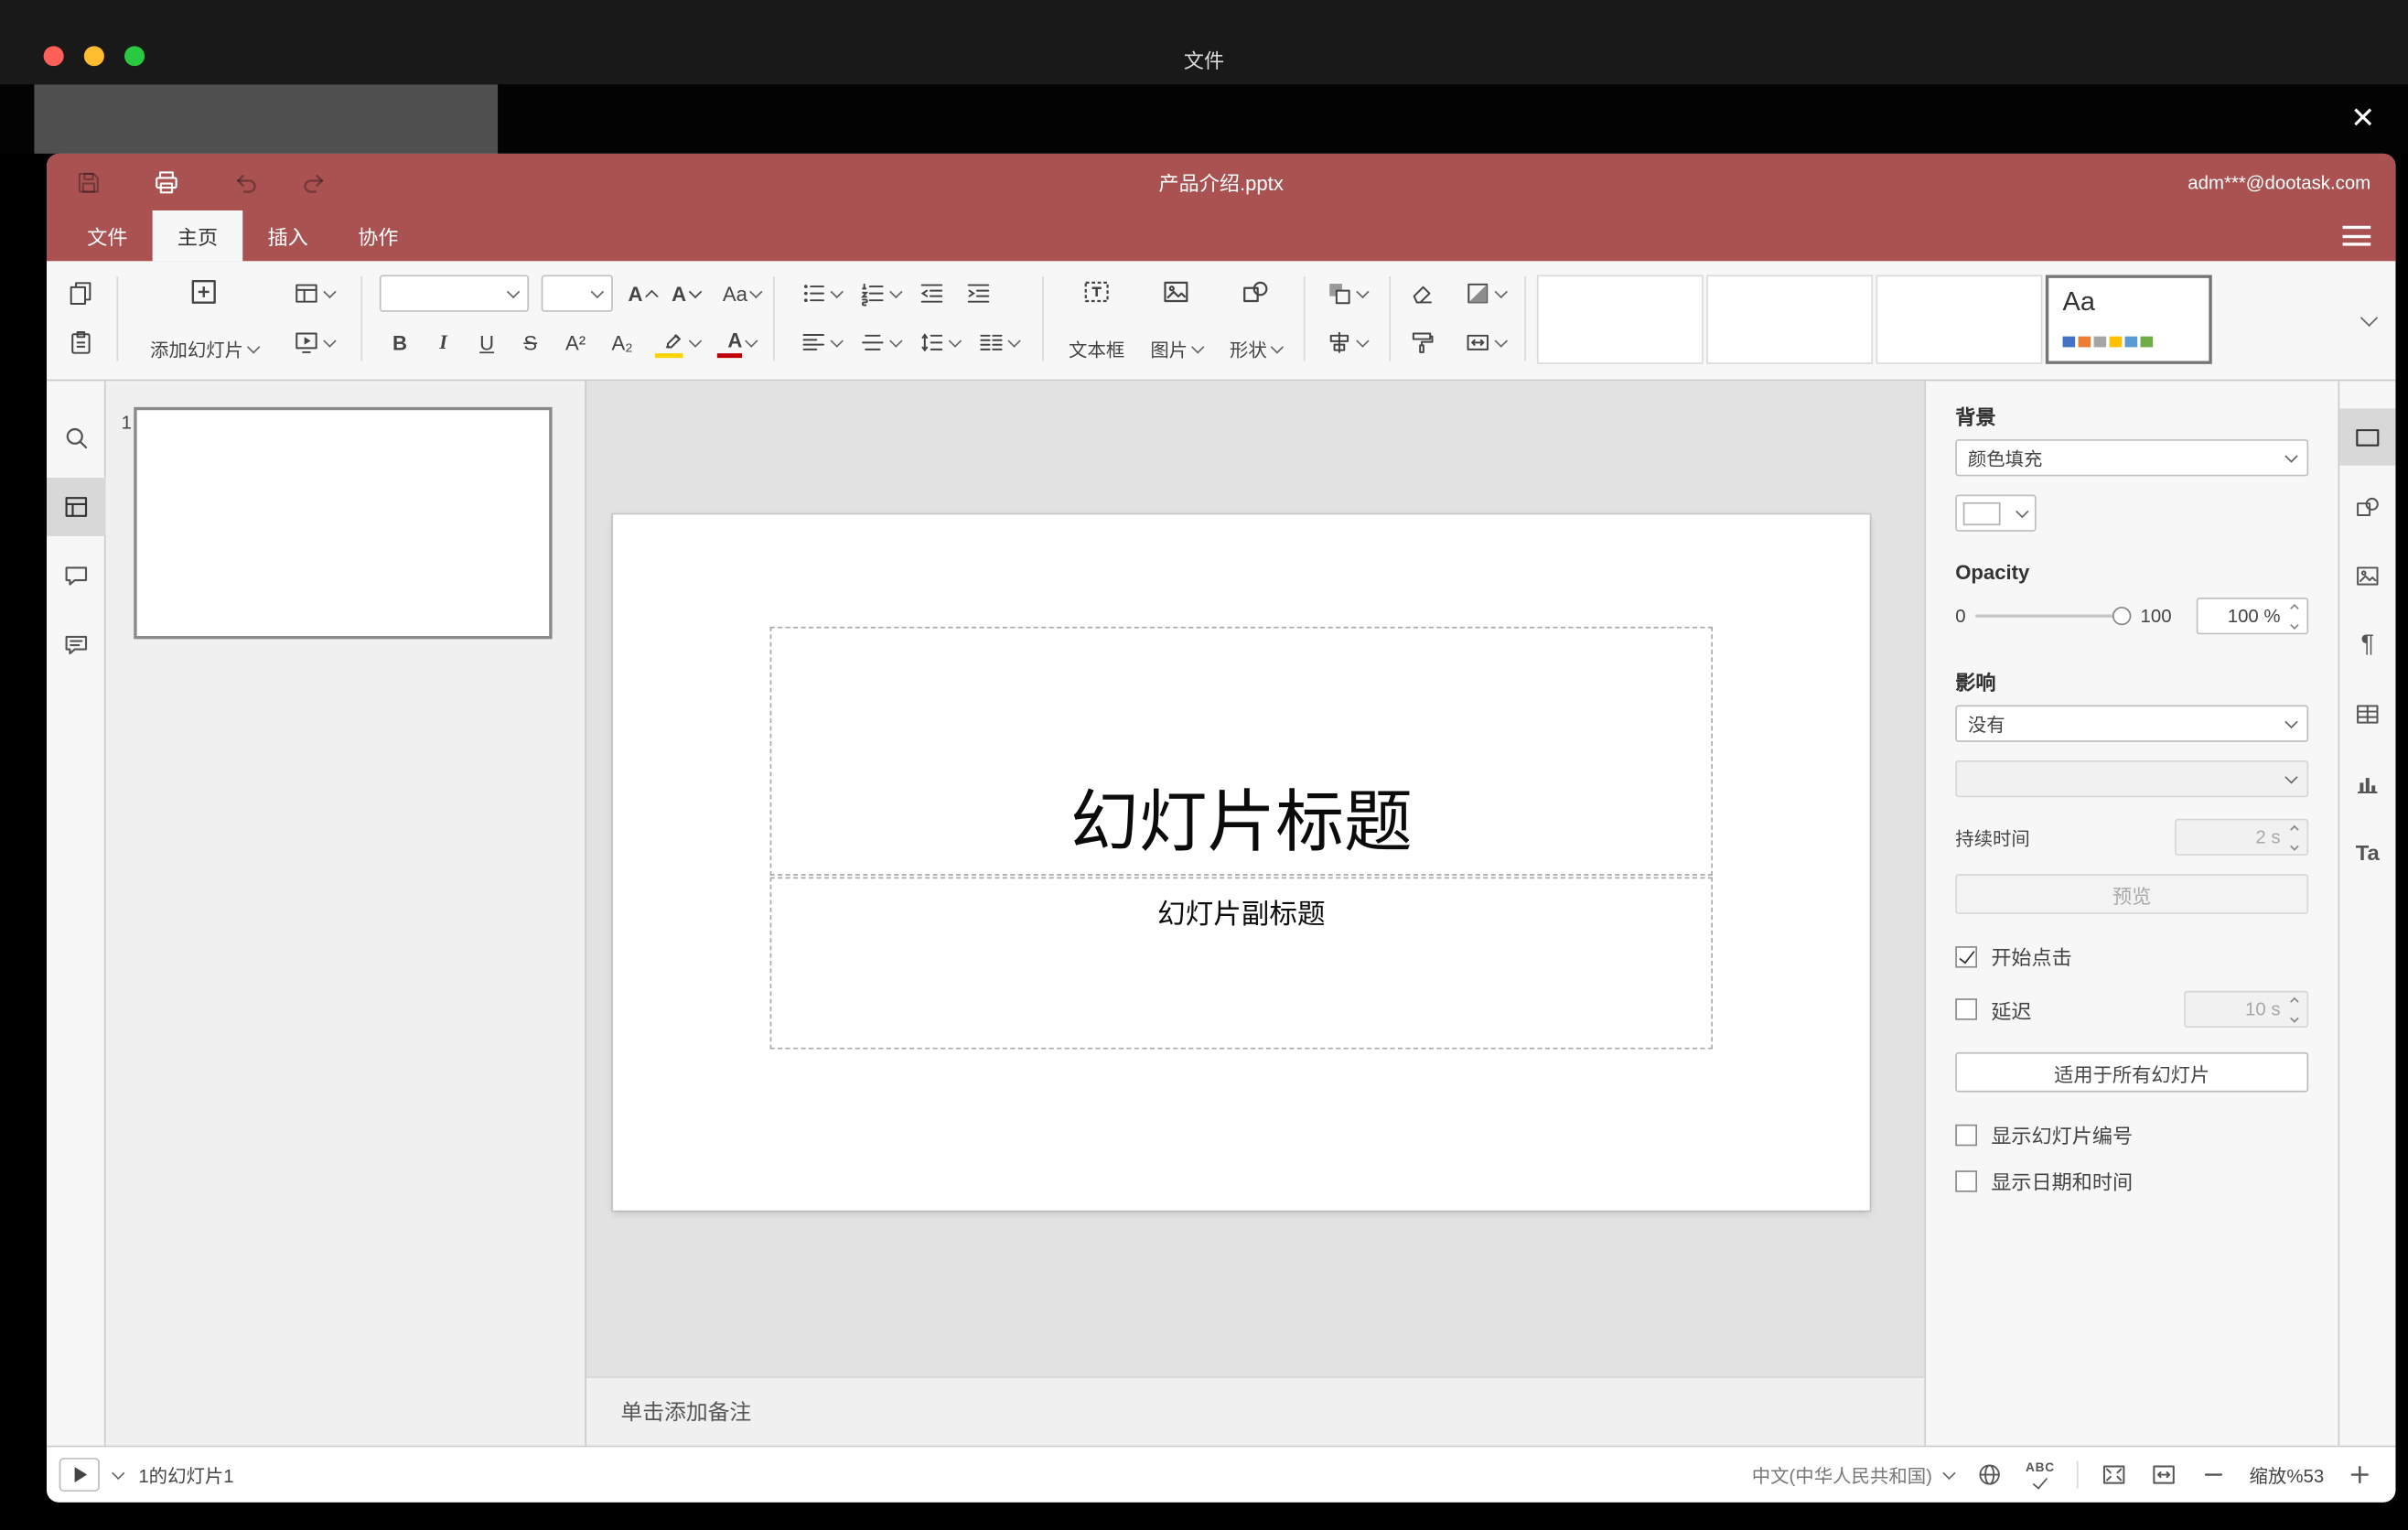 Image resolution: width=2408 pixels, height=1530 pixels. I want to click on text-language-button: 中文(中华人民共和国), so click(1854, 1474).